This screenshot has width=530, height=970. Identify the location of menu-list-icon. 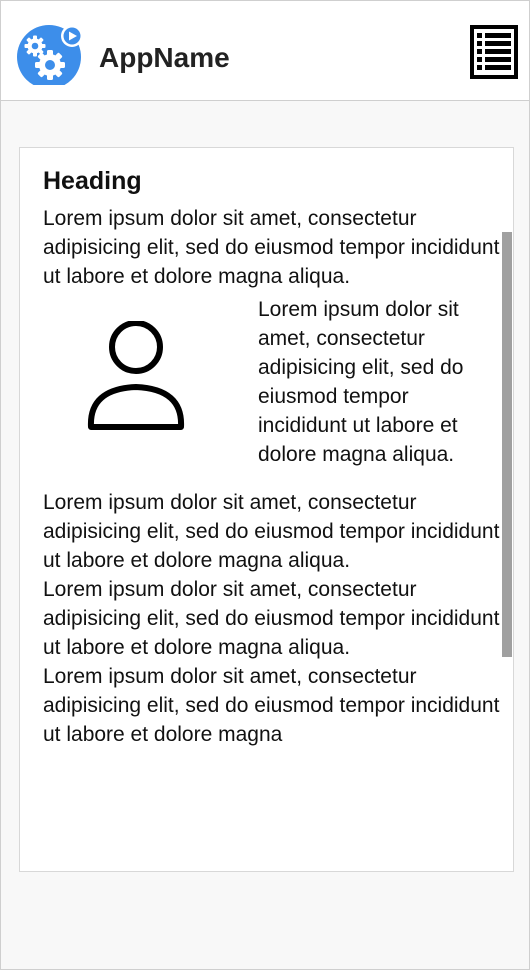
(494, 52).